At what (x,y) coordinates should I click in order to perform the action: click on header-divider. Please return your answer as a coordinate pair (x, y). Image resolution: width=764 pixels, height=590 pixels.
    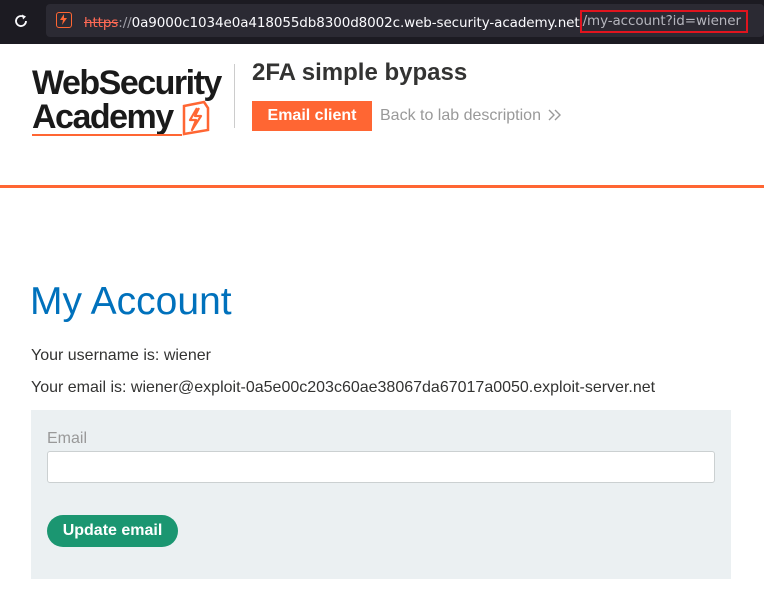
    Looking at the image, I should click on (234, 96).